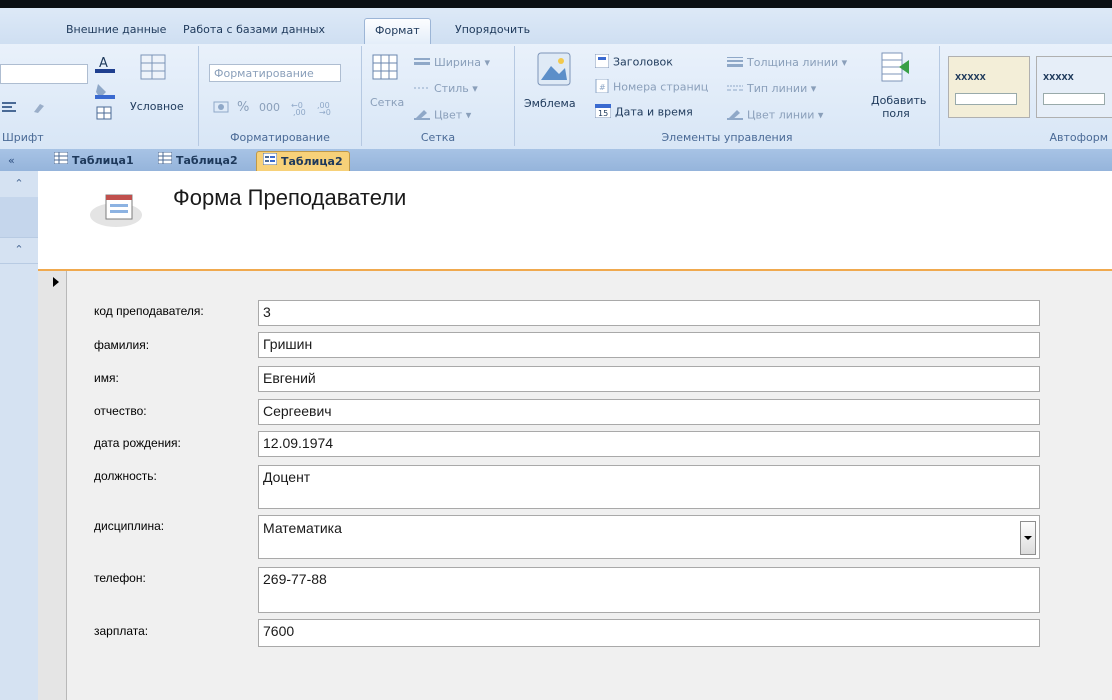 Image resolution: width=1112 pixels, height=700 pixels. I want to click on controls-group-label: Элементы управления, so click(727, 137).